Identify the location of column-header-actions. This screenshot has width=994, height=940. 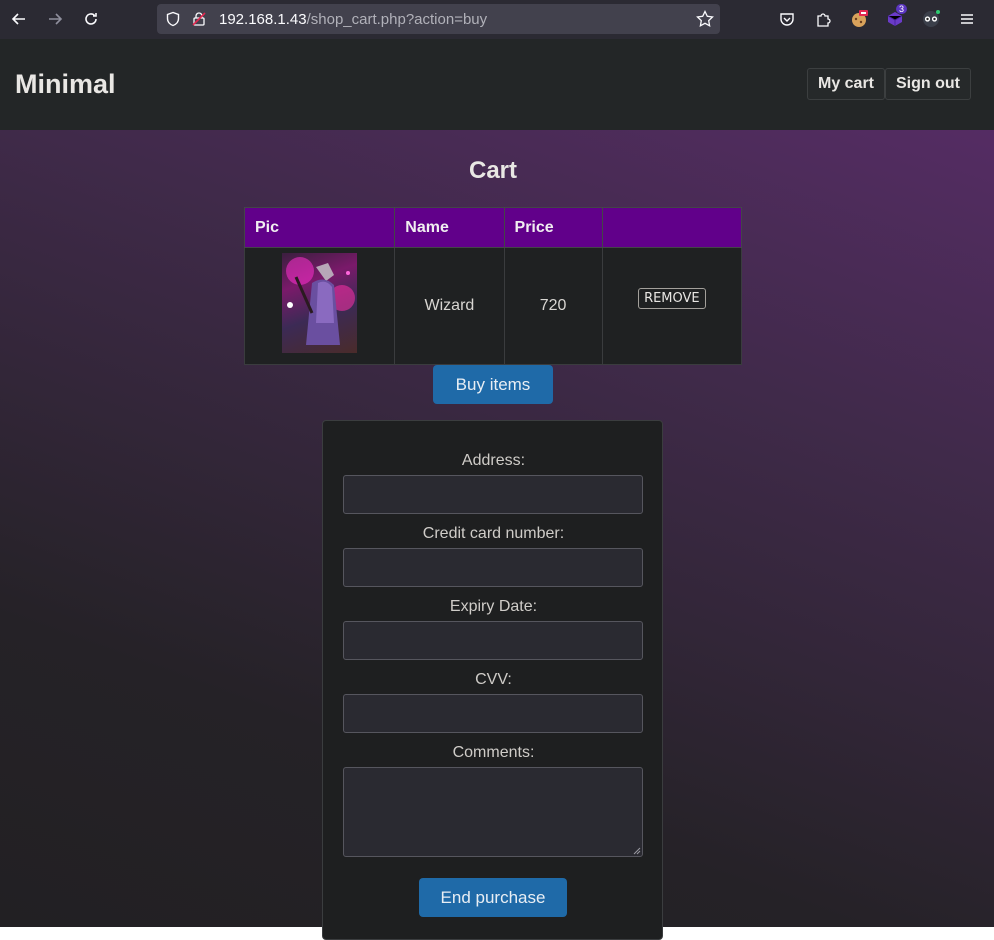
(672, 227).